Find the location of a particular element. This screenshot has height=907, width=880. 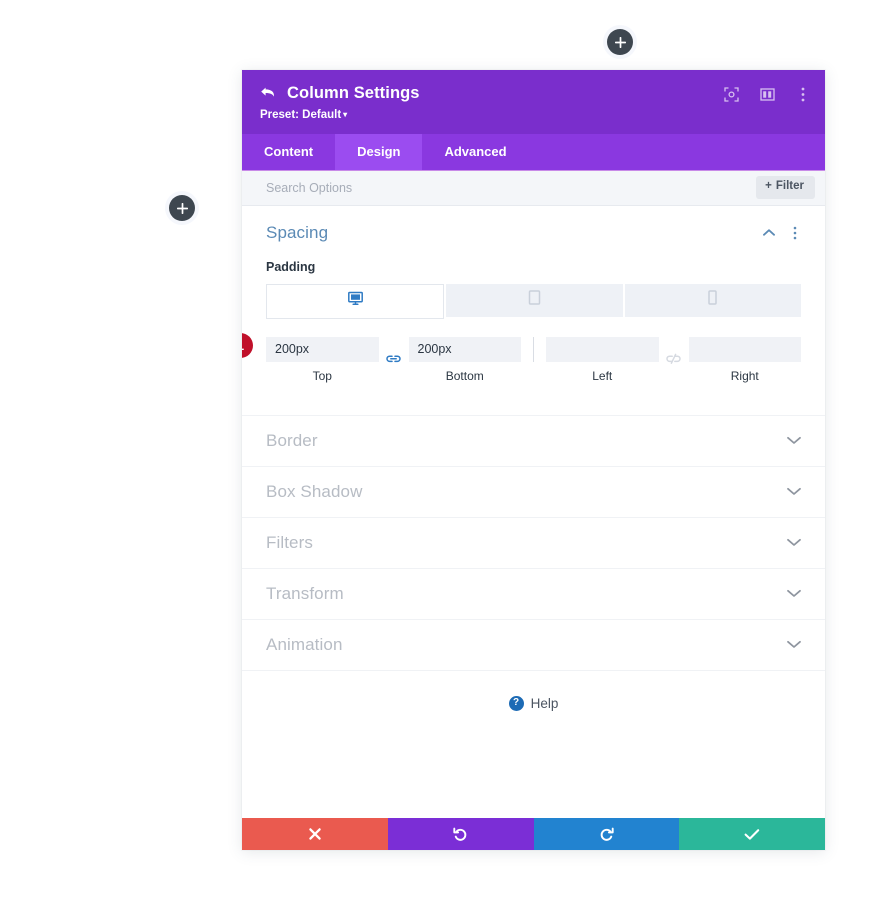

preset-label: Preset: Default is located at coordinates (301, 114).